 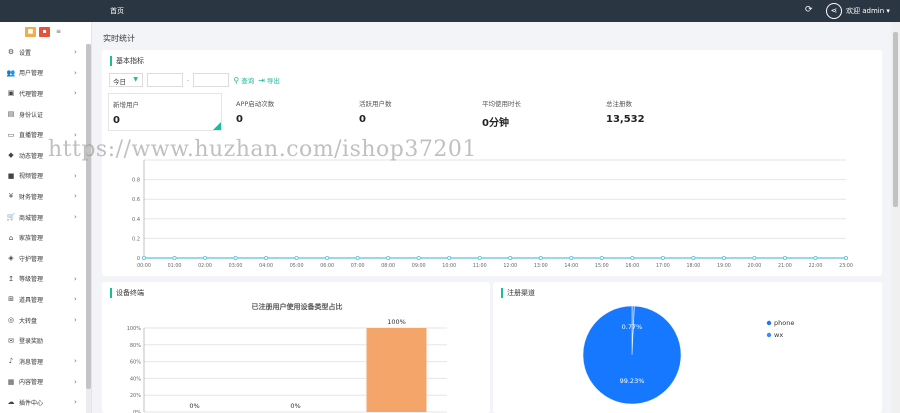 What do you see at coordinates (135, 346) in the screenshot?
I see `y-tick-label: 80%` at bounding box center [135, 346].